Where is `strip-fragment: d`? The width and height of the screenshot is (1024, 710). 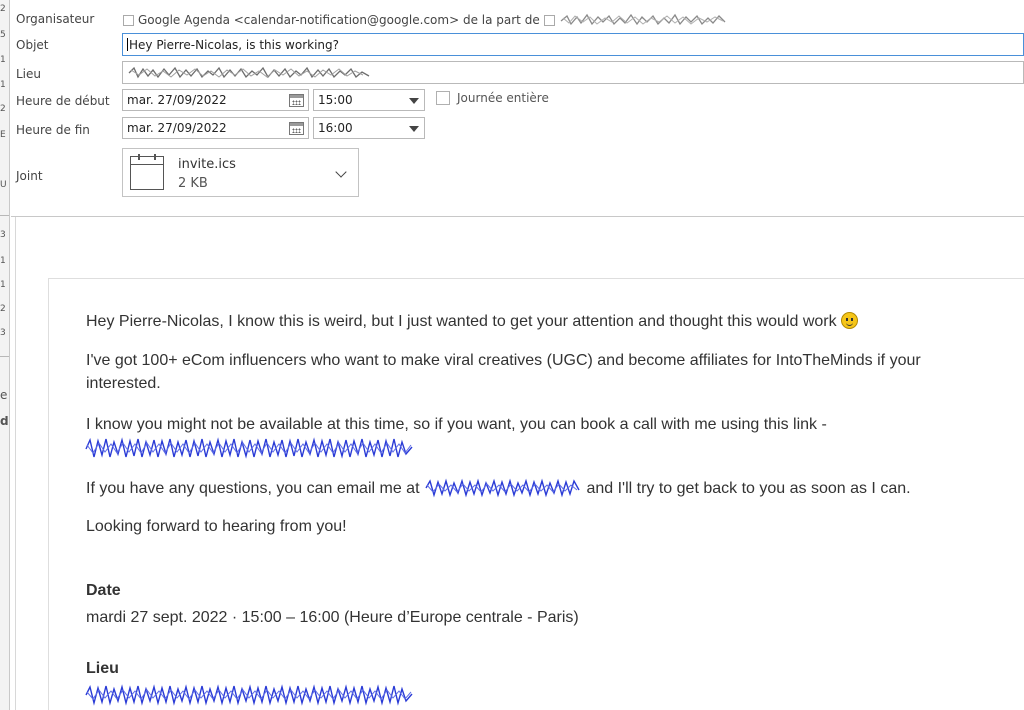
strip-fragment: d is located at coordinates (4, 421).